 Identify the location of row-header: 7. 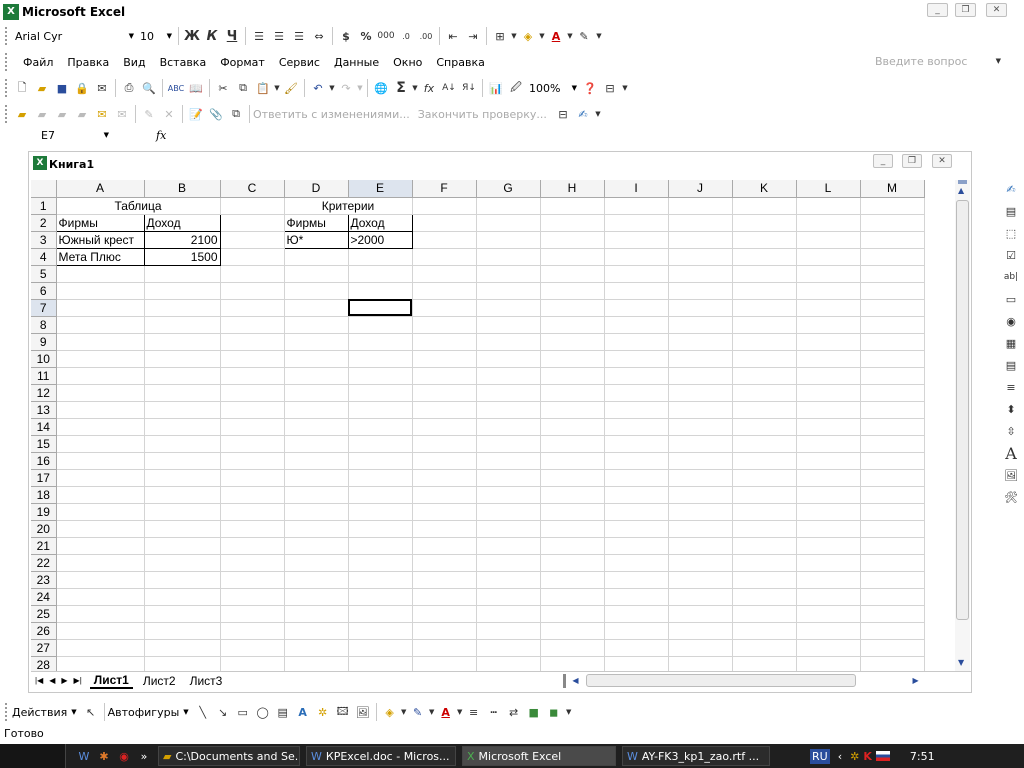
(44, 308).